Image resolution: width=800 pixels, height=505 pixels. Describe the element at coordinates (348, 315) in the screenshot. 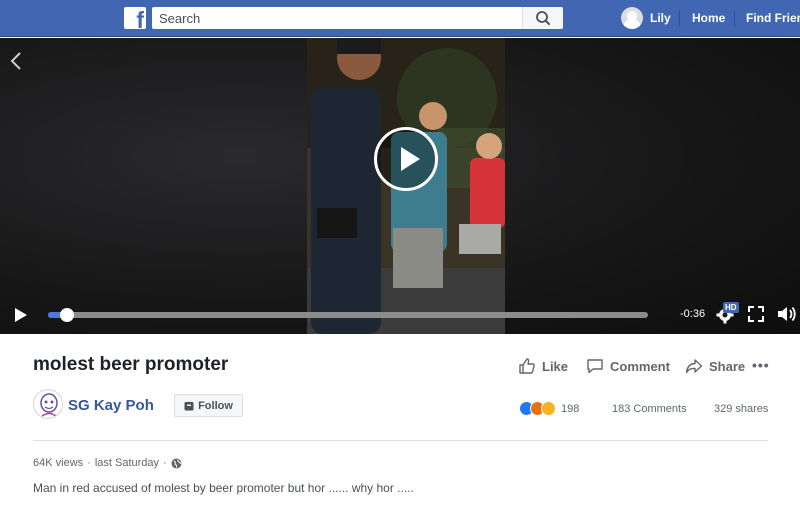

I see `progress-bar` at that location.